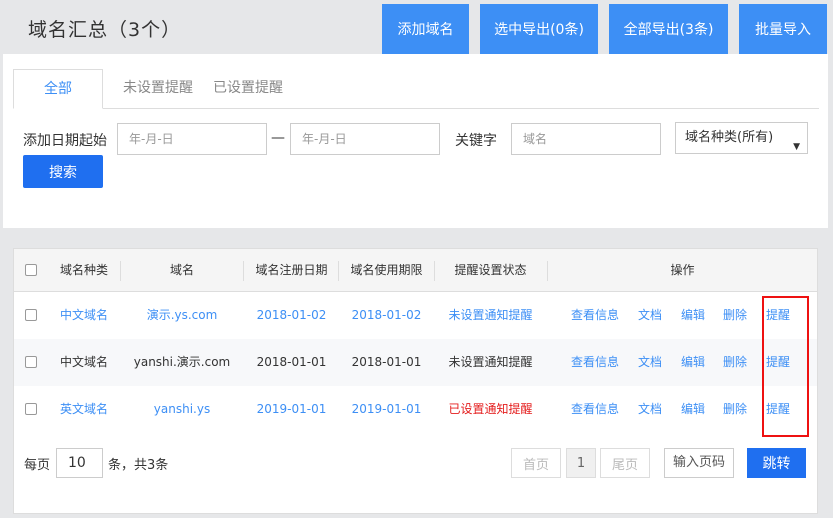 The width and height of the screenshot is (833, 518). Describe the element at coordinates (386, 362) in the screenshot. I see `row-expire: 2018-01-01` at that location.